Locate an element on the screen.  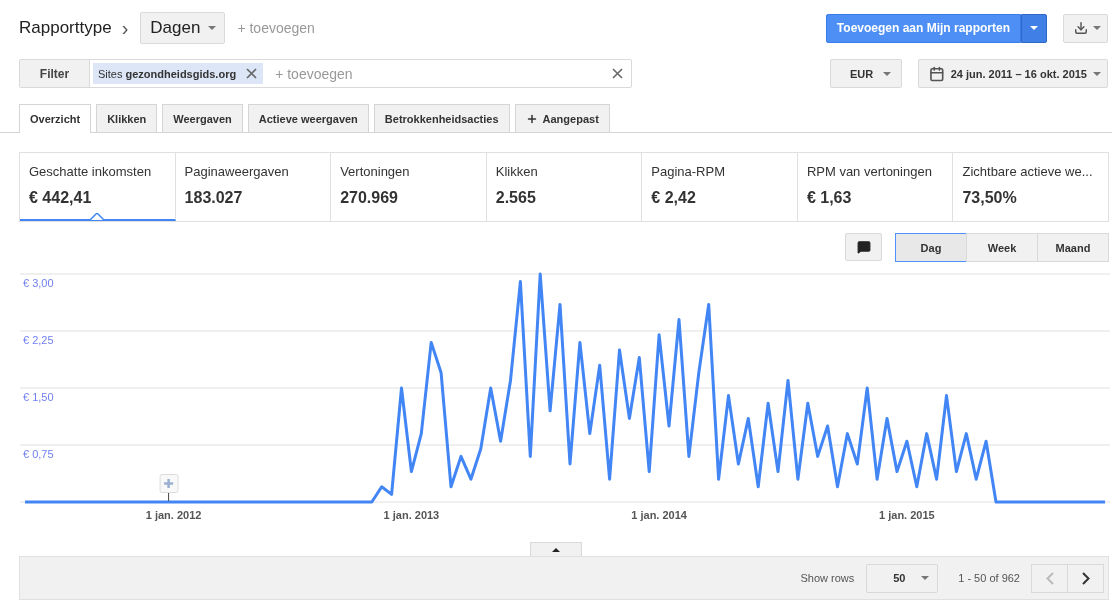
metric-label: Vertoningen is located at coordinates (375, 171).